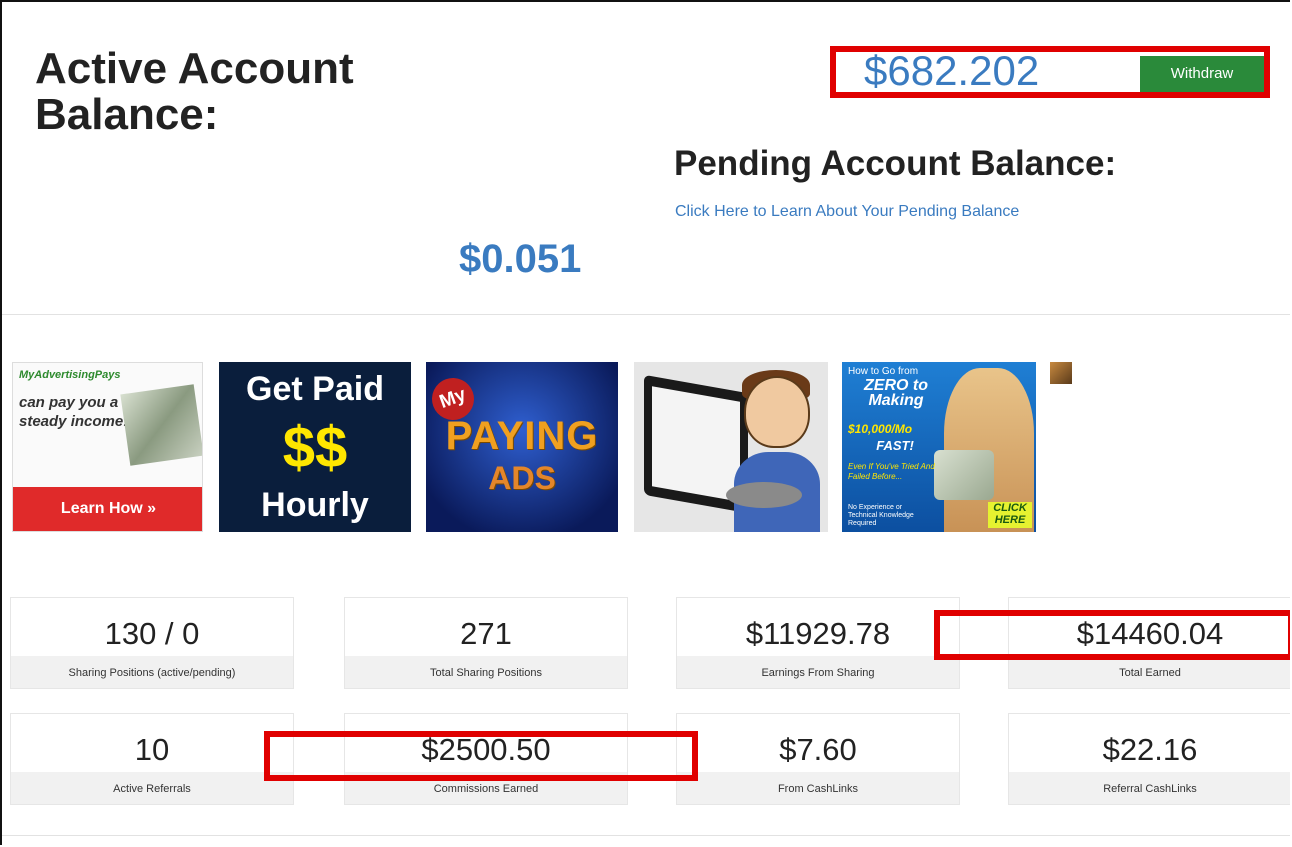 The image size is (1292, 847). I want to click on ad-banner-cartoon, so click(731, 447).